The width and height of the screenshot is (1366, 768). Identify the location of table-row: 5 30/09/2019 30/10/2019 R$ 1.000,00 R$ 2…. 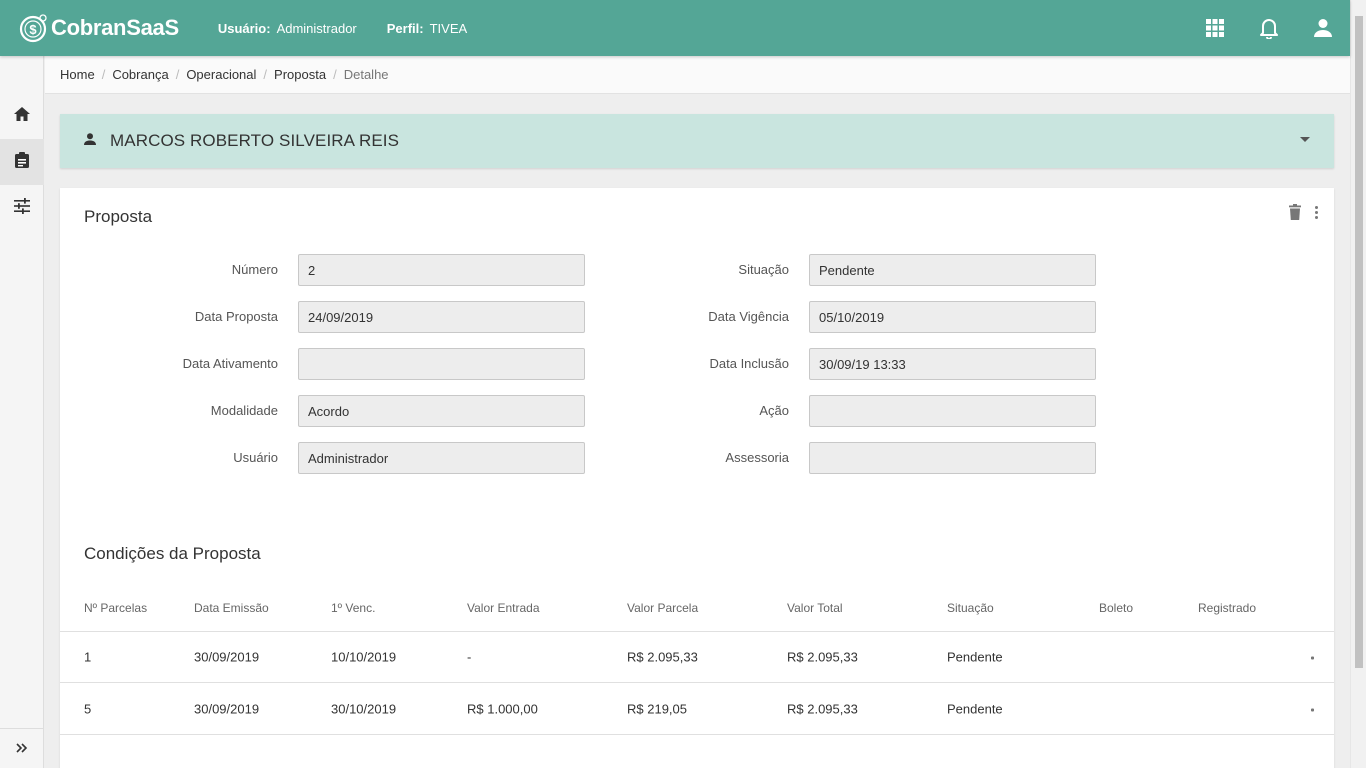
(697, 709).